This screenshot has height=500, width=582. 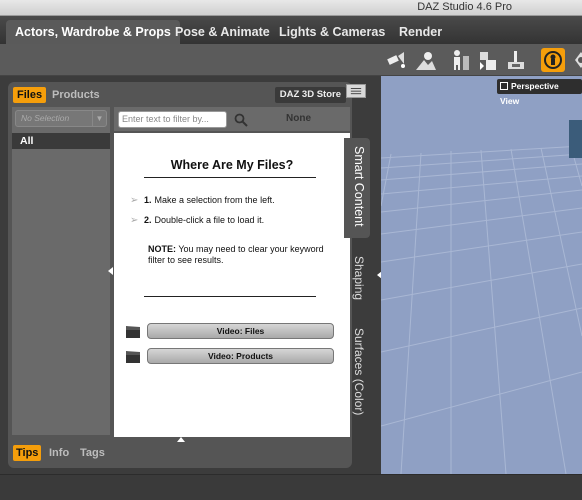 I want to click on category-column: No Selection ▼ All, so click(x=61, y=271).